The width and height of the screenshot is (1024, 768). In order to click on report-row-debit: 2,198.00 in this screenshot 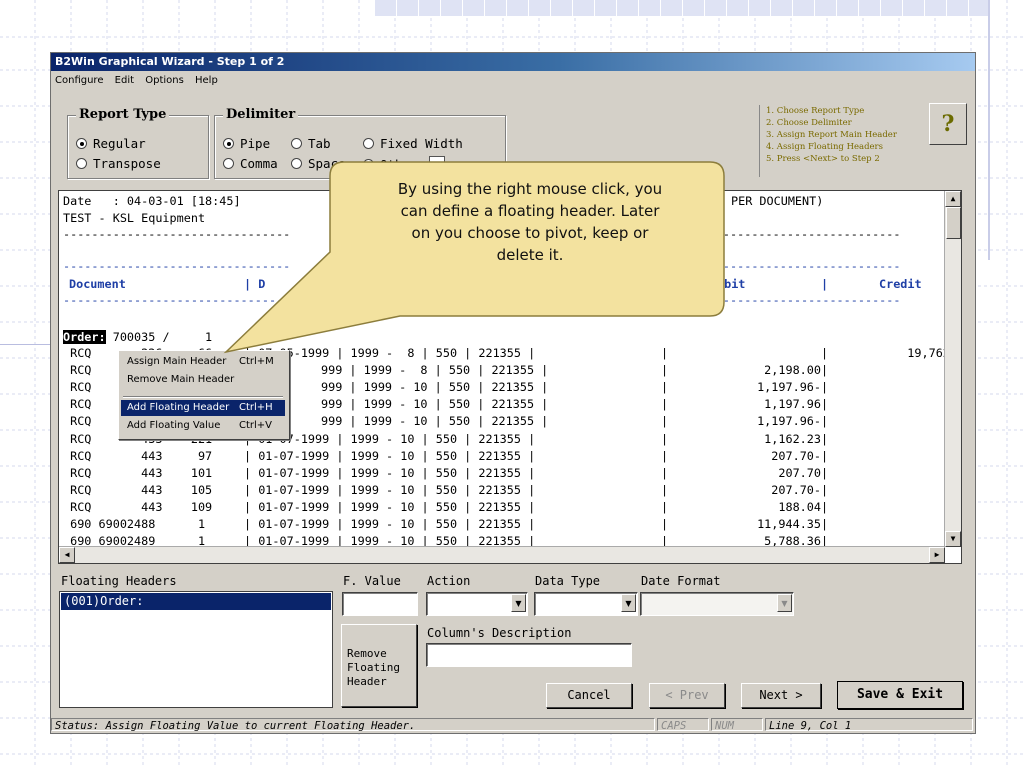, I will do `click(792, 370)`.